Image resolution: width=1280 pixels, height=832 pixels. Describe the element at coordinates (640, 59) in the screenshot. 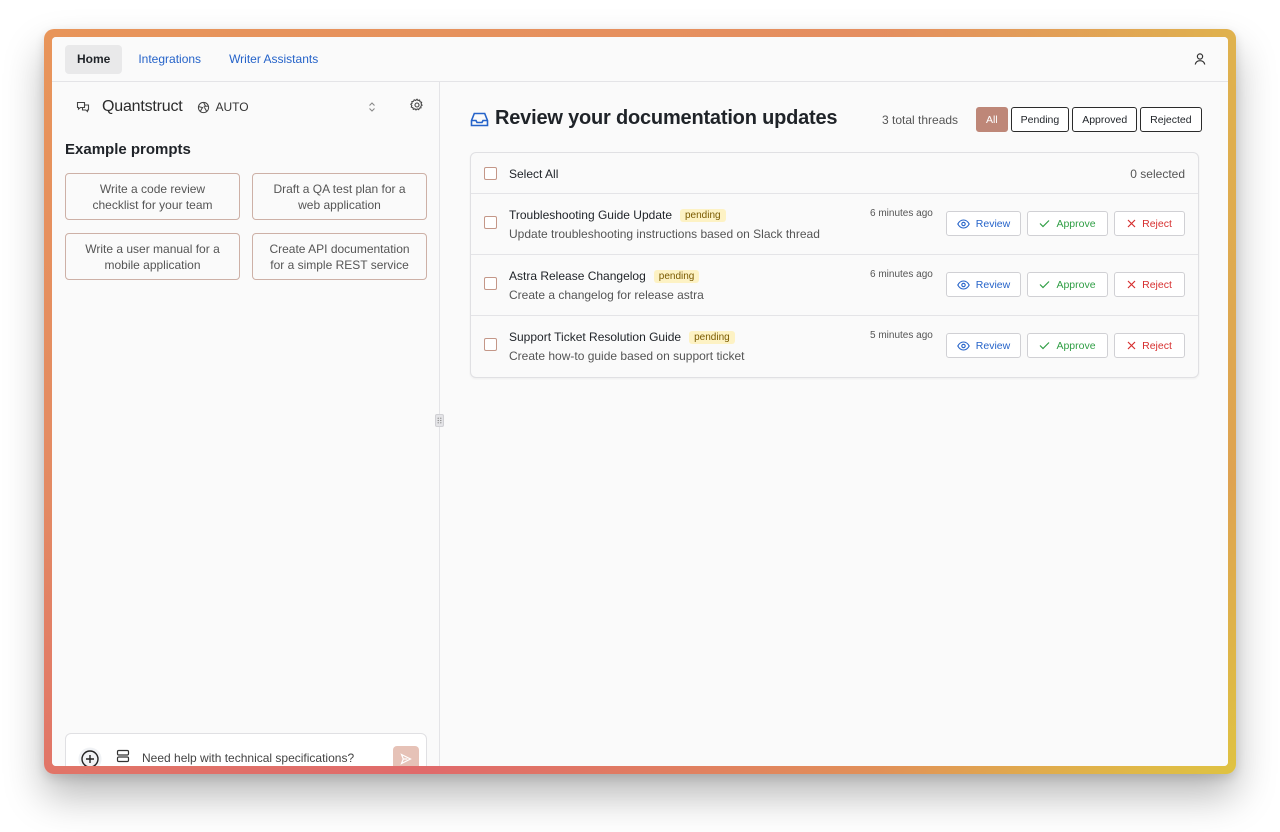

I see `top-nav: Home Integrations Writer Assistants` at that location.